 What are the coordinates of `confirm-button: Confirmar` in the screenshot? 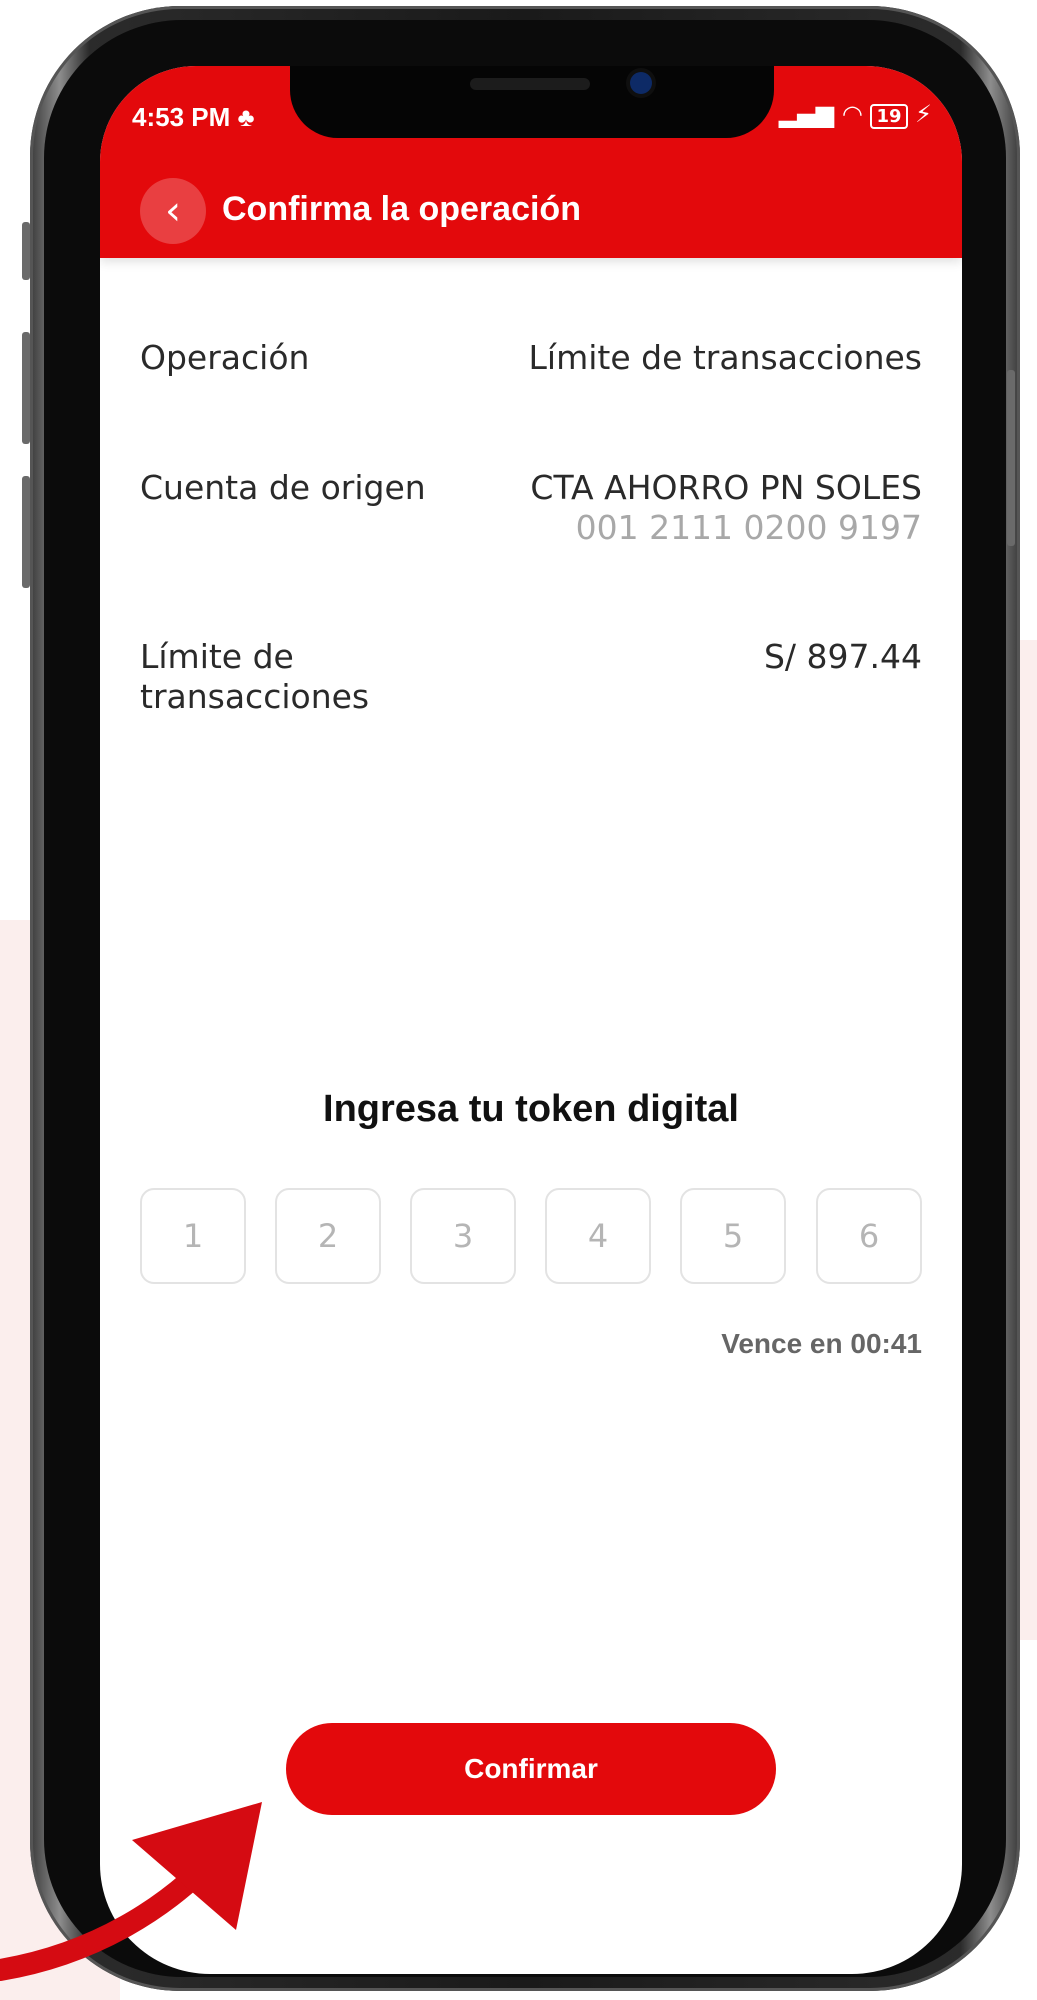 It's located at (531, 1769).